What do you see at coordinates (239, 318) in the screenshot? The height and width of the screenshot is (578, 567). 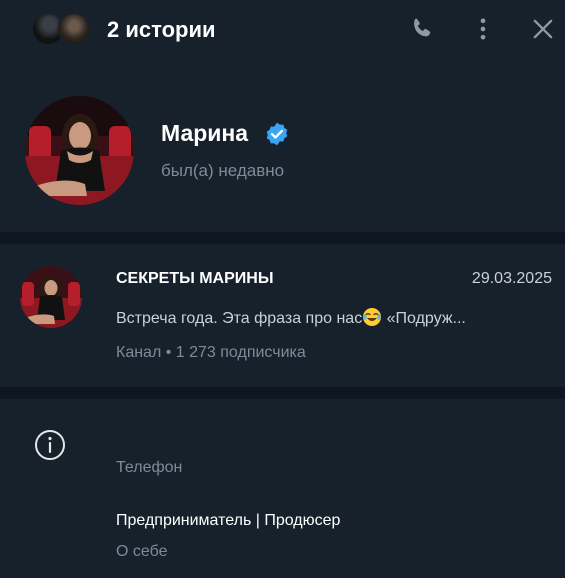 I see `preview-text-start: Встреча года. Эта фраза про нас` at bounding box center [239, 318].